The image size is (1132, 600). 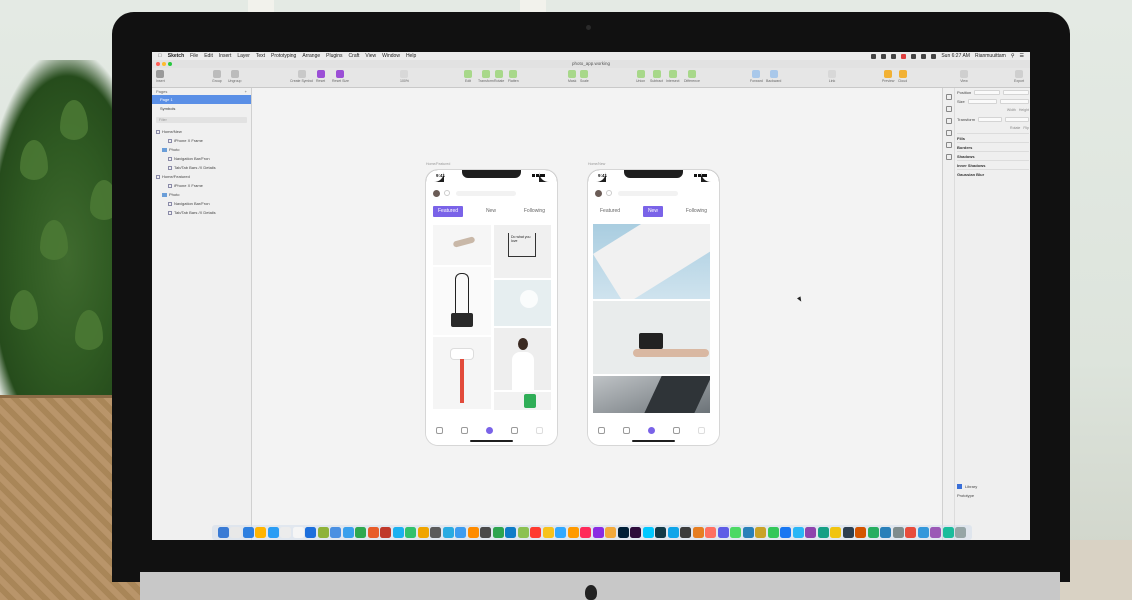 I want to click on shadows-section: Shadows, so click(x=993, y=155).